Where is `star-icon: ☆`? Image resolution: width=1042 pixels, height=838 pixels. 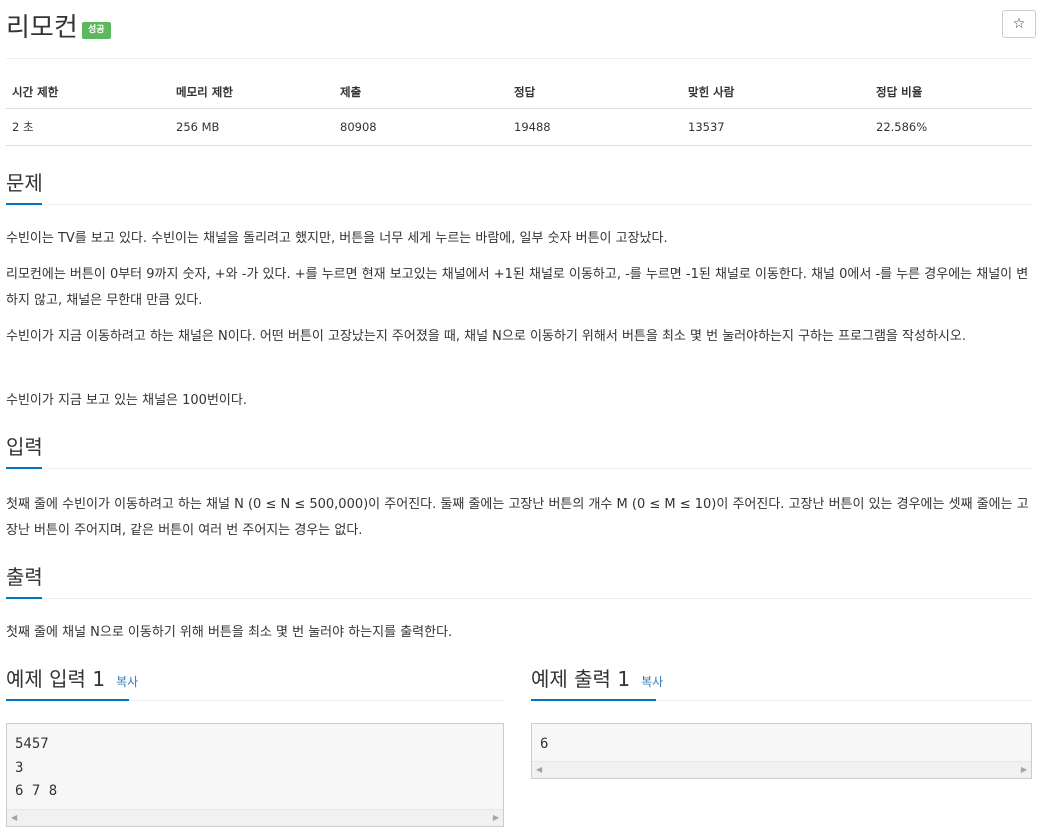
star-icon: ☆ is located at coordinates (1019, 24).